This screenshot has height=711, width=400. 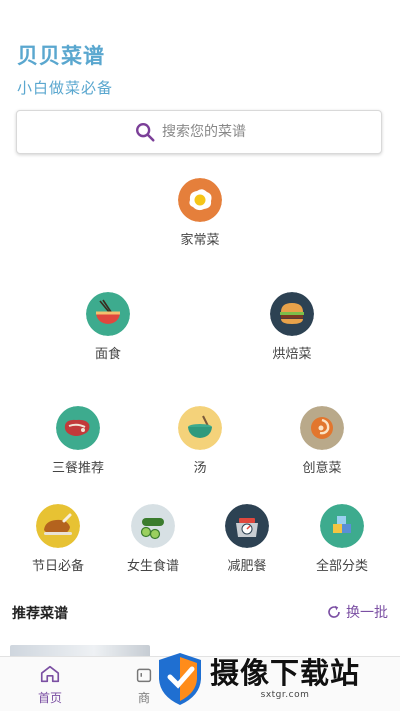 What do you see at coordinates (153, 526) in the screenshot?
I see `cucumber-icon` at bounding box center [153, 526].